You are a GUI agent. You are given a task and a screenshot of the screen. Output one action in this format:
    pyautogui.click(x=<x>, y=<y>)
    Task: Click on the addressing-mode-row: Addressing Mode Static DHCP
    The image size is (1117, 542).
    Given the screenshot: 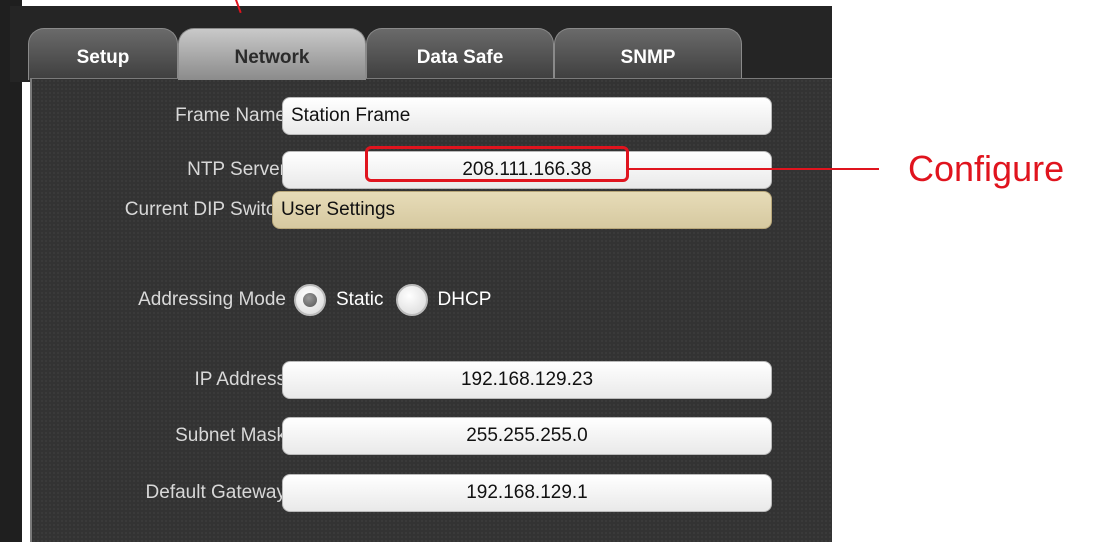 What is the action you would take?
    pyautogui.click(x=433, y=300)
    